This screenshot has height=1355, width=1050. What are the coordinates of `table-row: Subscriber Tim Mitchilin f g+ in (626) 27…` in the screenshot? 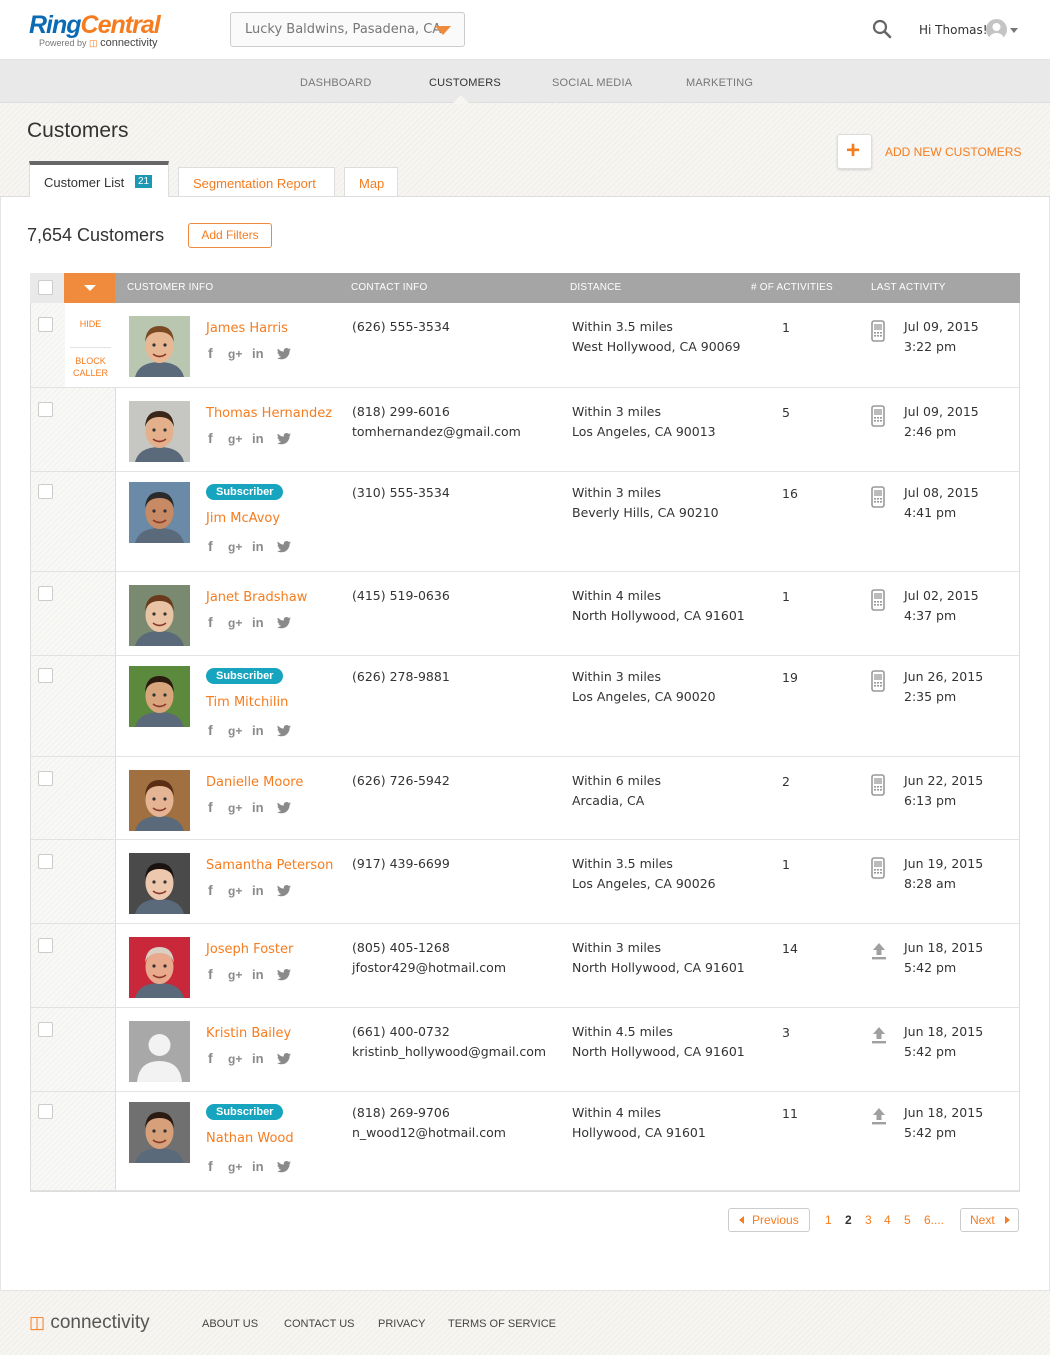 It's located at (525, 706).